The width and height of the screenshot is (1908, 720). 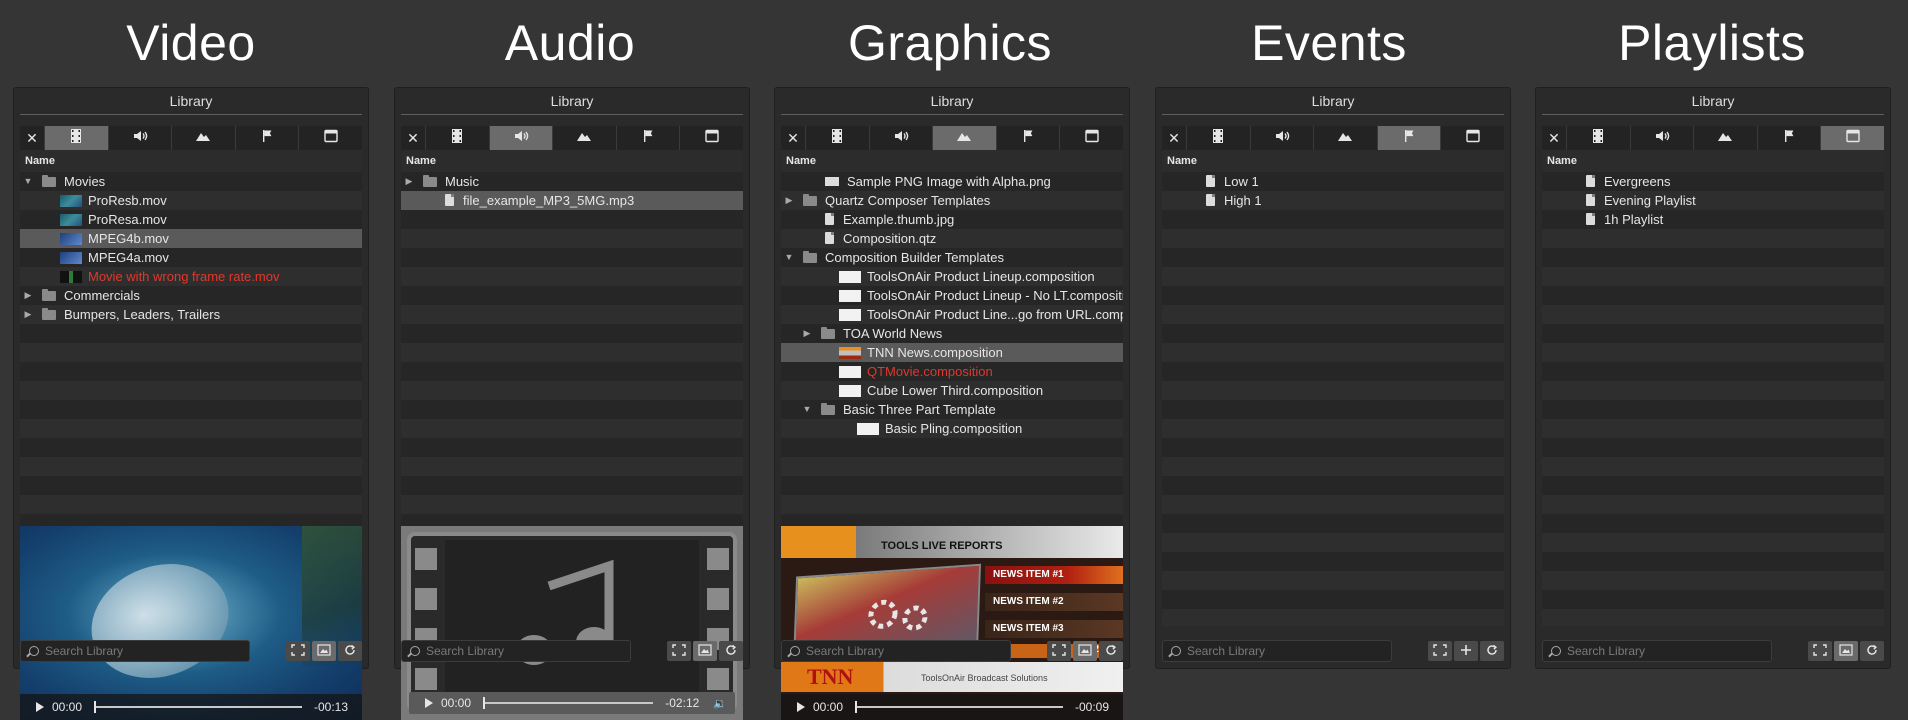 I want to click on file-row: TNN News.composition, so click(x=952, y=352).